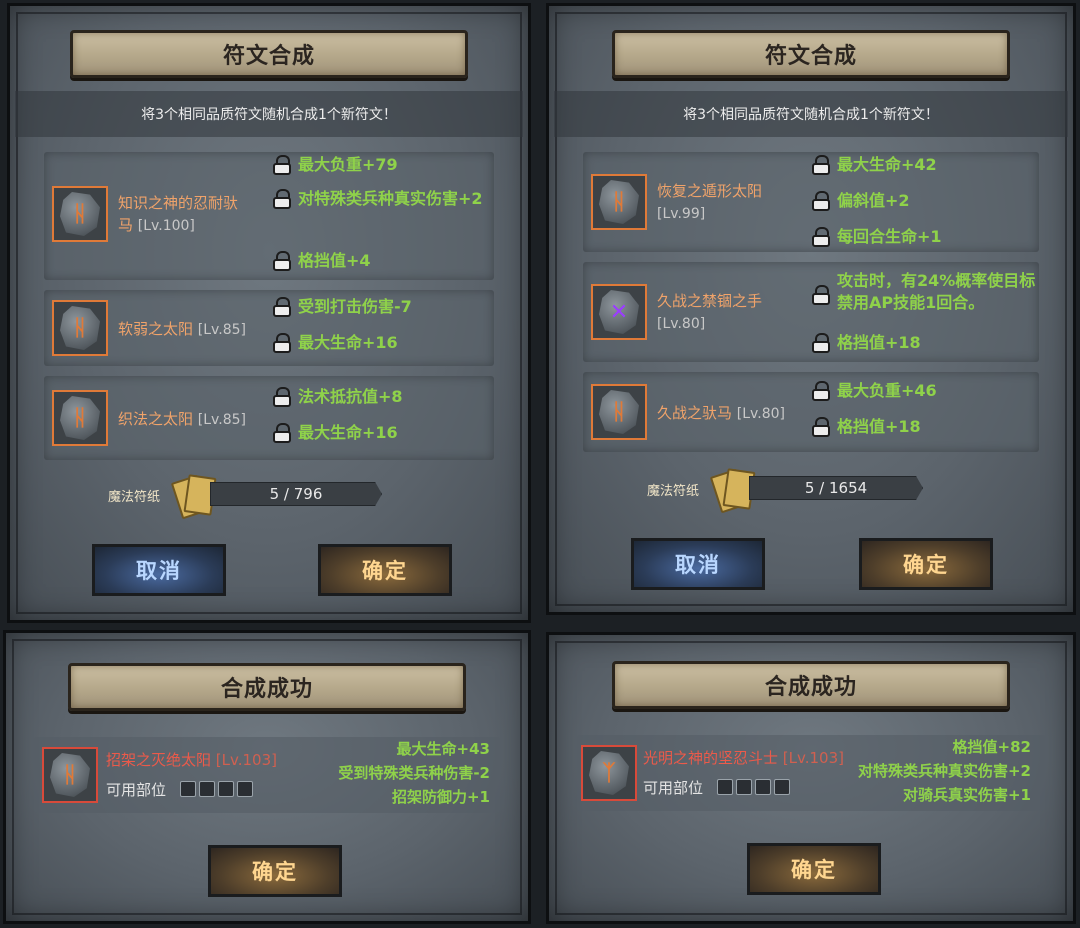 Image resolution: width=1080 pixels, height=928 pixels. I want to click on result-attrs: 格挡值+82 对特殊类兵种真实伤害+2 对骑兵真实伤害+1, so click(944, 771).